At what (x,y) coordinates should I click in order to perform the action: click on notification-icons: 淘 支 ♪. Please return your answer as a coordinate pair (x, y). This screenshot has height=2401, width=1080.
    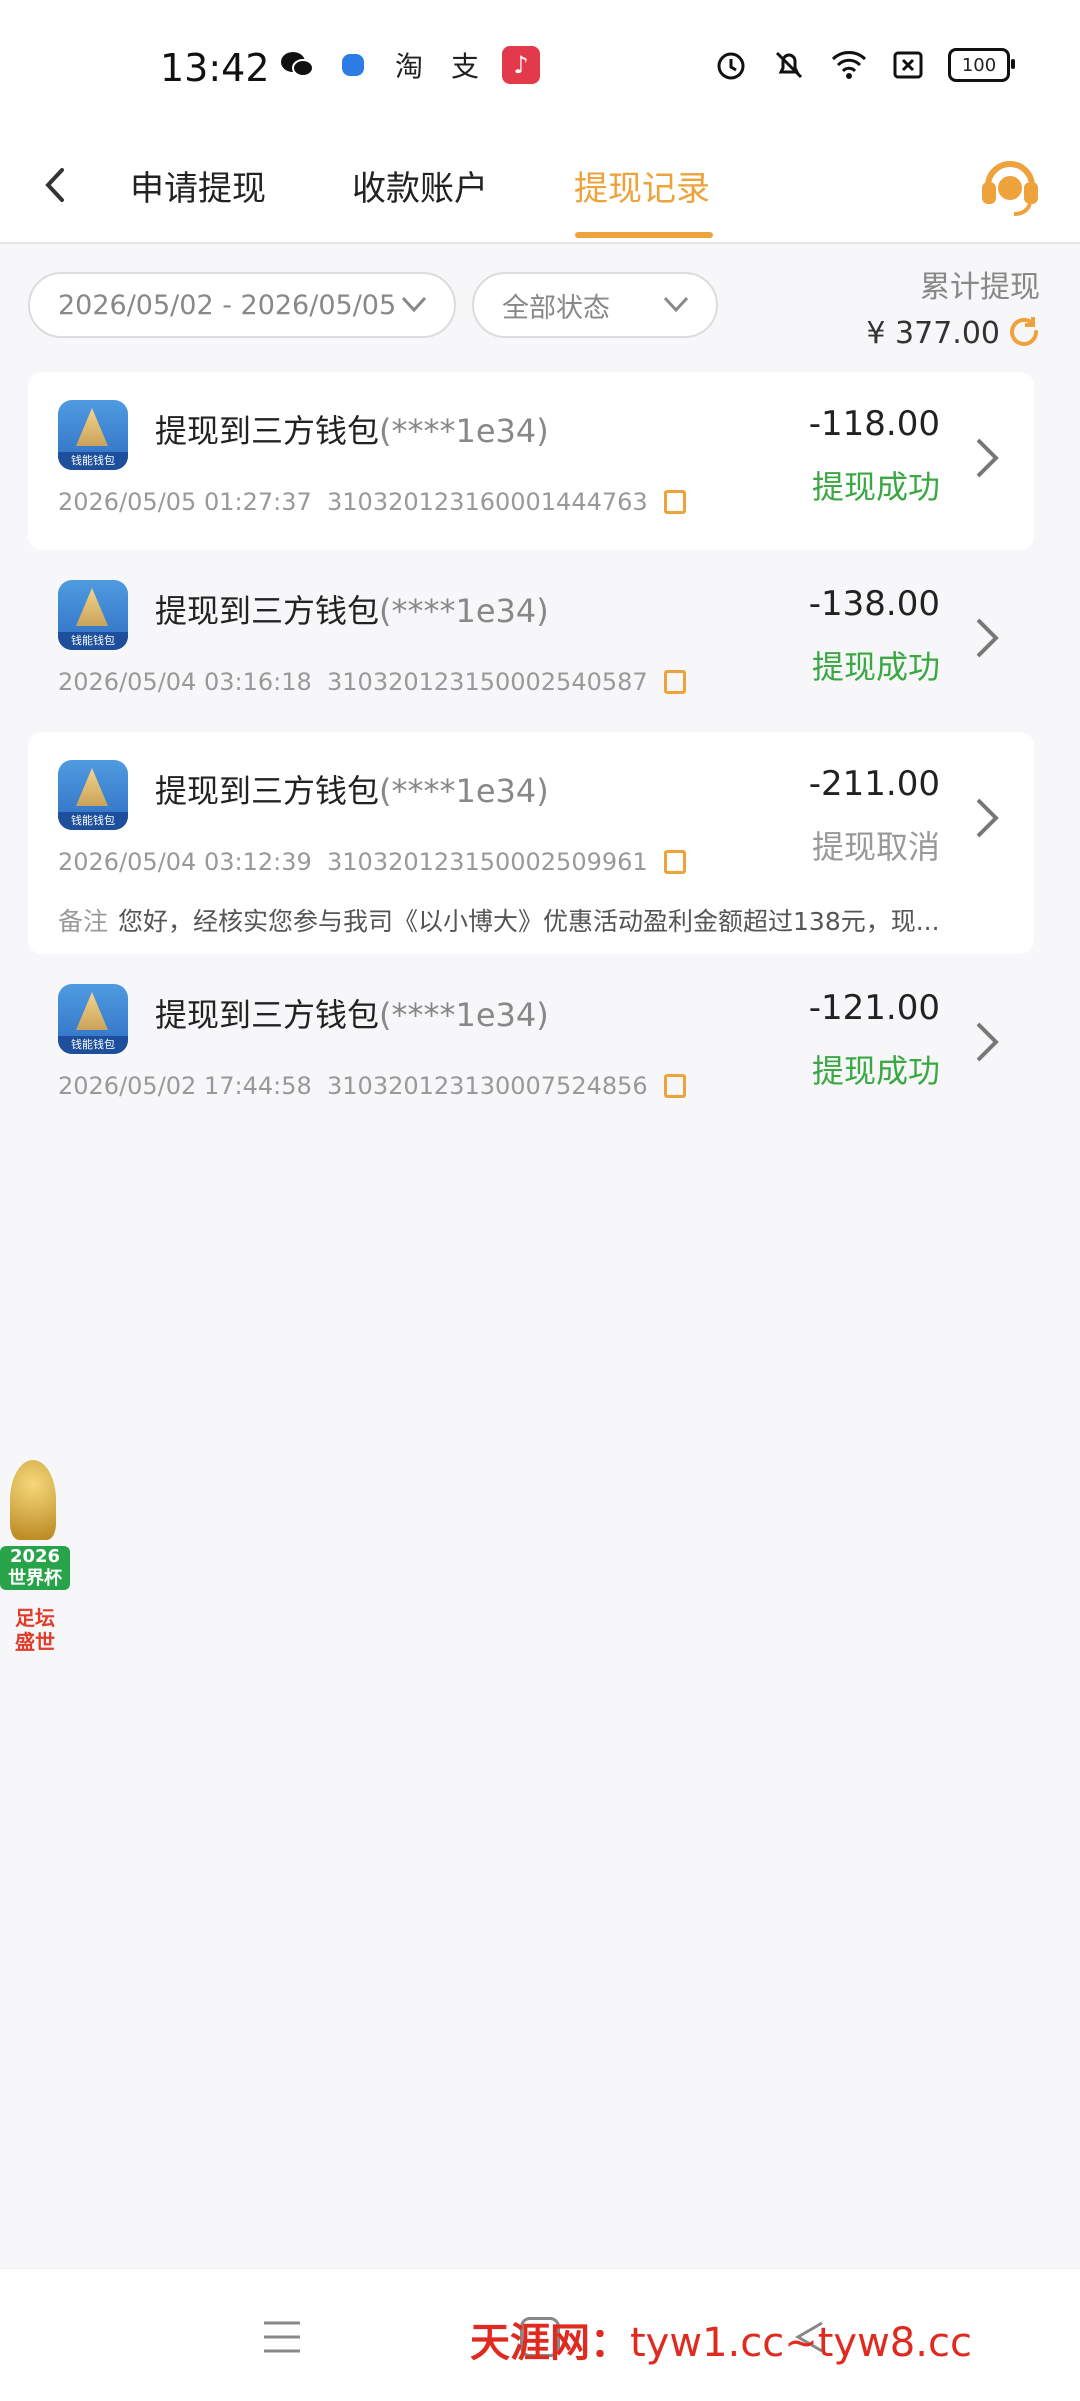
    Looking at the image, I should click on (409, 65).